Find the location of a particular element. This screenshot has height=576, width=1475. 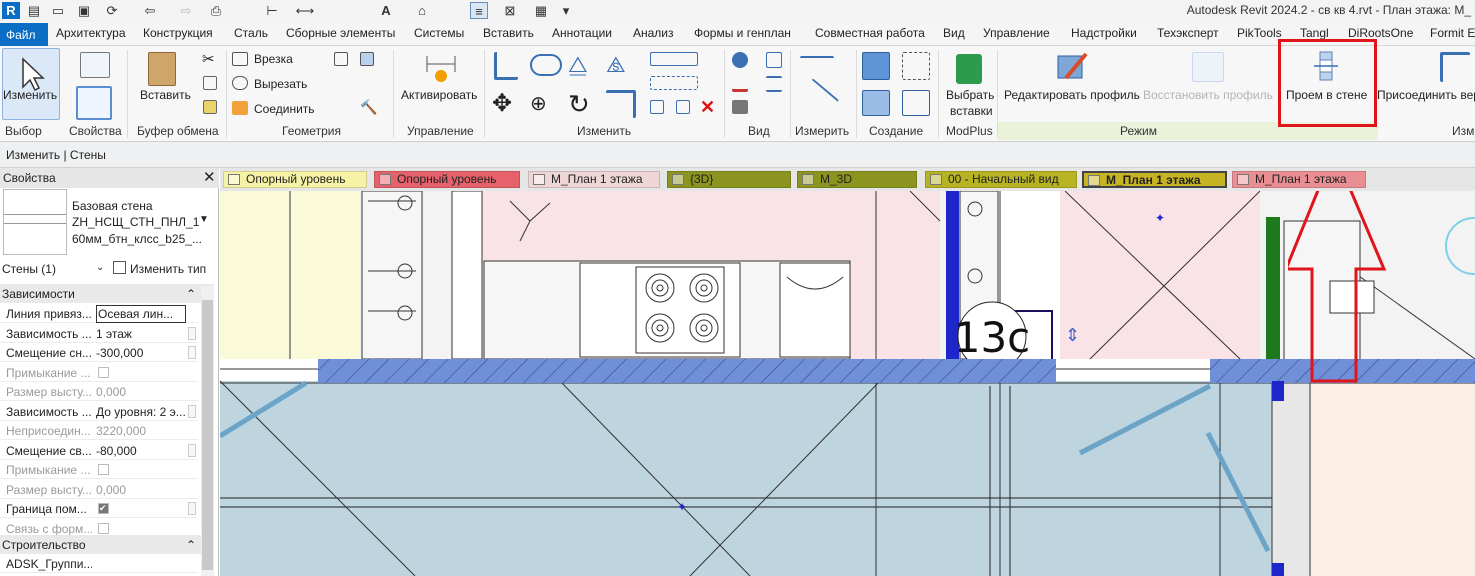

group-construction: Строительство ⌃ is located at coordinates (107, 544).